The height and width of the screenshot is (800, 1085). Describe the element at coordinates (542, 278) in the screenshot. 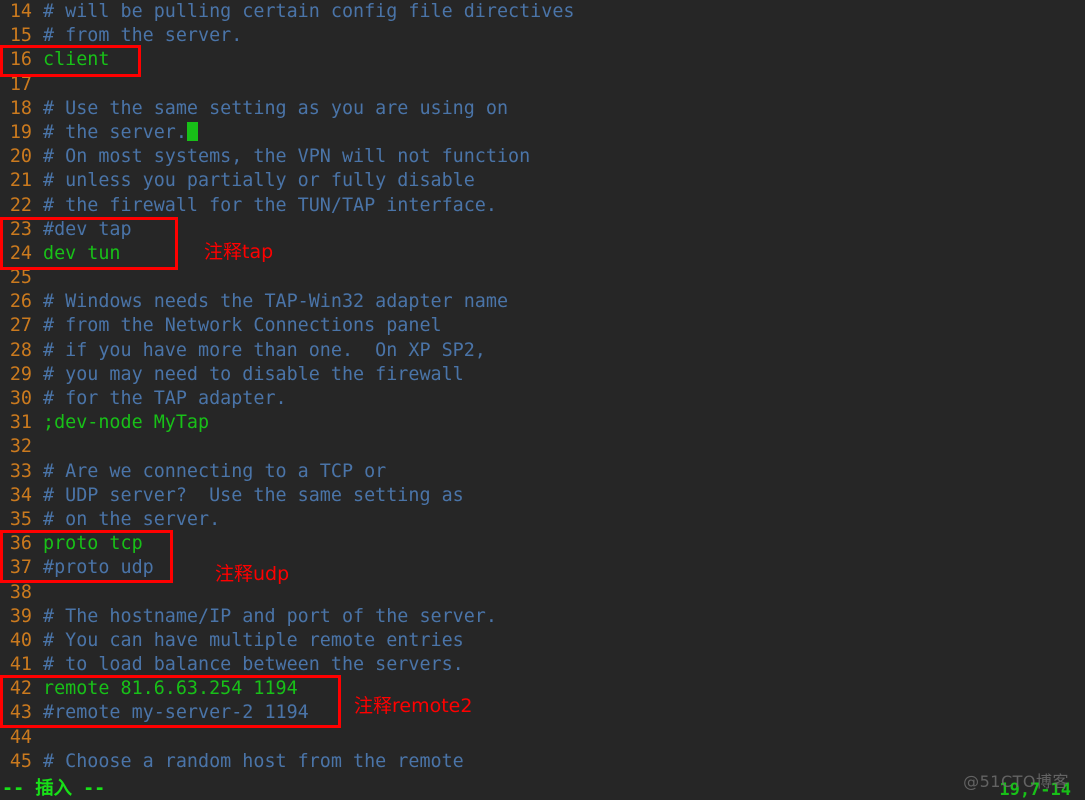

I see `code-line: 25` at that location.